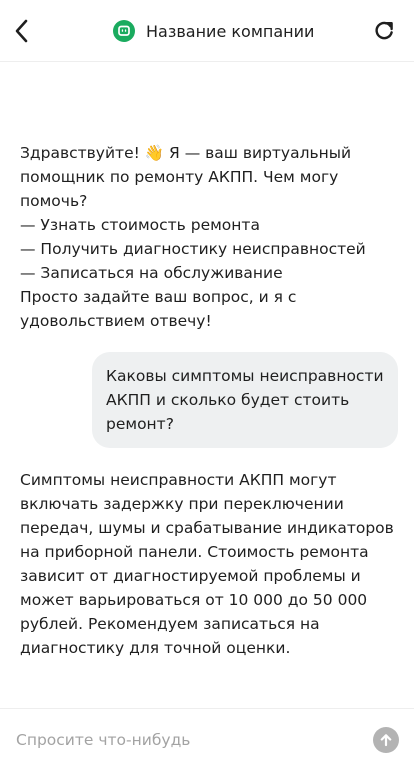 Image resolution: width=414 pixels, height=770 pixels. What do you see at coordinates (230, 31) in the screenshot?
I see `company-name: Название компании` at bounding box center [230, 31].